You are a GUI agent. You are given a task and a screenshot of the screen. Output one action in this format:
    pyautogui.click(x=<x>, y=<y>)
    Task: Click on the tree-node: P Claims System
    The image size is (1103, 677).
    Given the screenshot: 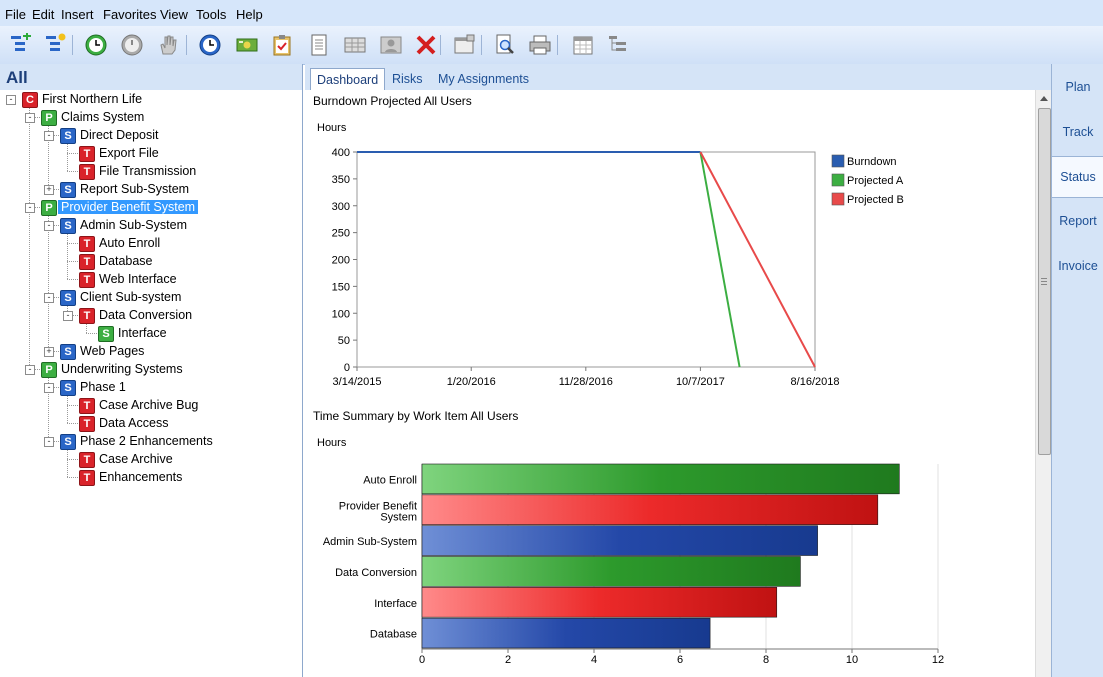 What is the action you would take?
    pyautogui.click(x=165, y=117)
    